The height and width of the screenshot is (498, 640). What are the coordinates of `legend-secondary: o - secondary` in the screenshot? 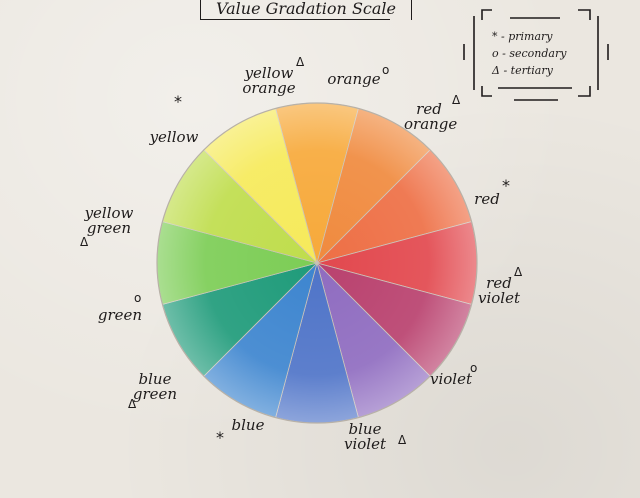 It's located at (529, 53).